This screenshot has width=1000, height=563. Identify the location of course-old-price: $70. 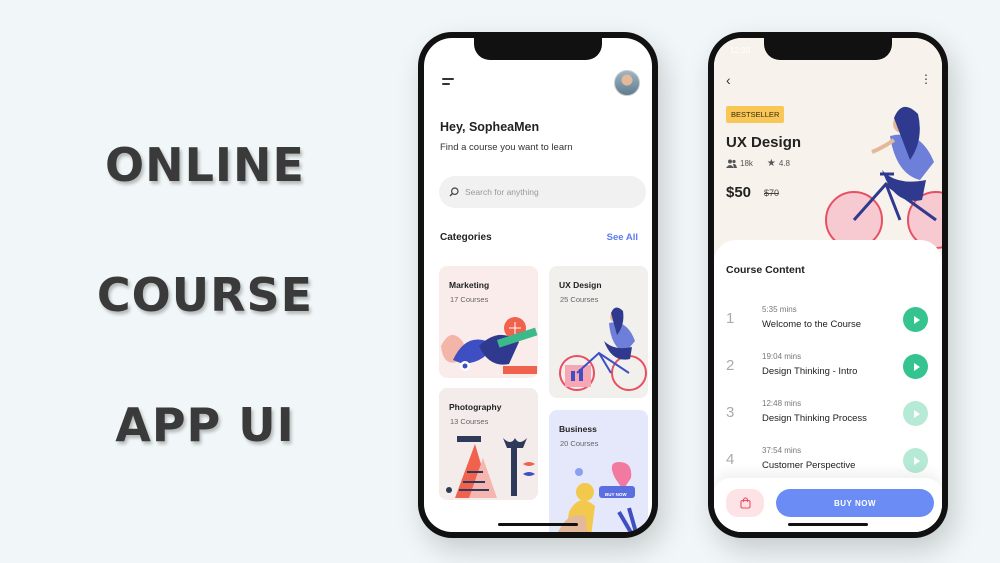
(772, 193).